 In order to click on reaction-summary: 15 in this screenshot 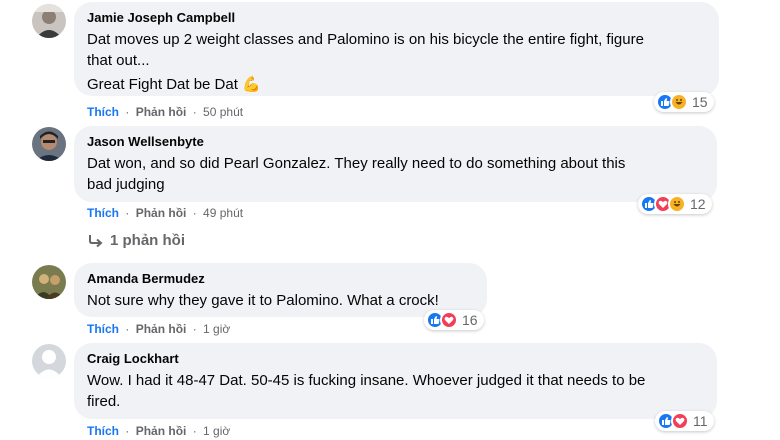, I will do `click(684, 102)`.